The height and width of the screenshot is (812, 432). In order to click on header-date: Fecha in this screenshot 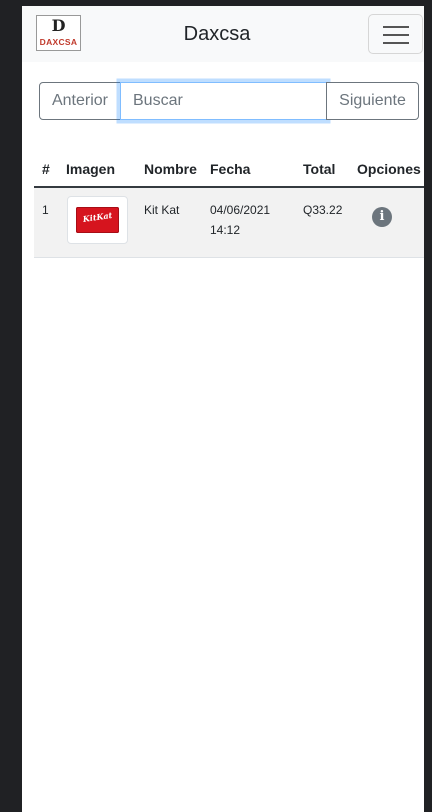, I will do `click(230, 169)`.